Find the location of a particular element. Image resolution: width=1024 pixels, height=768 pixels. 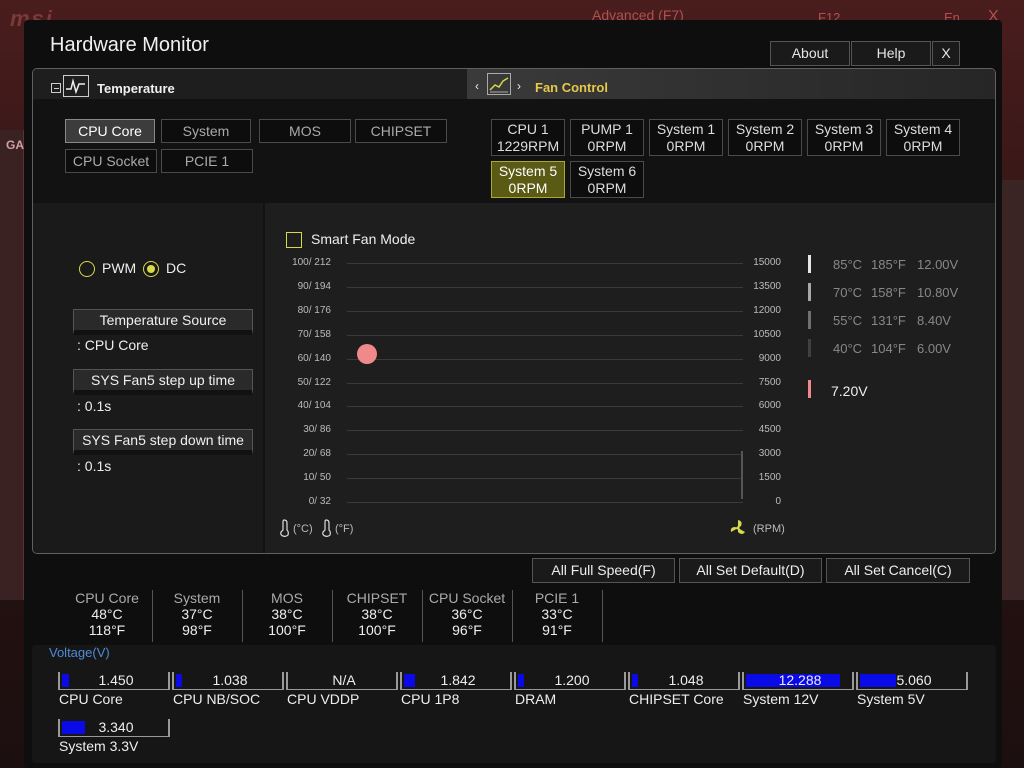

fan-curve-icon is located at coordinates (499, 84).